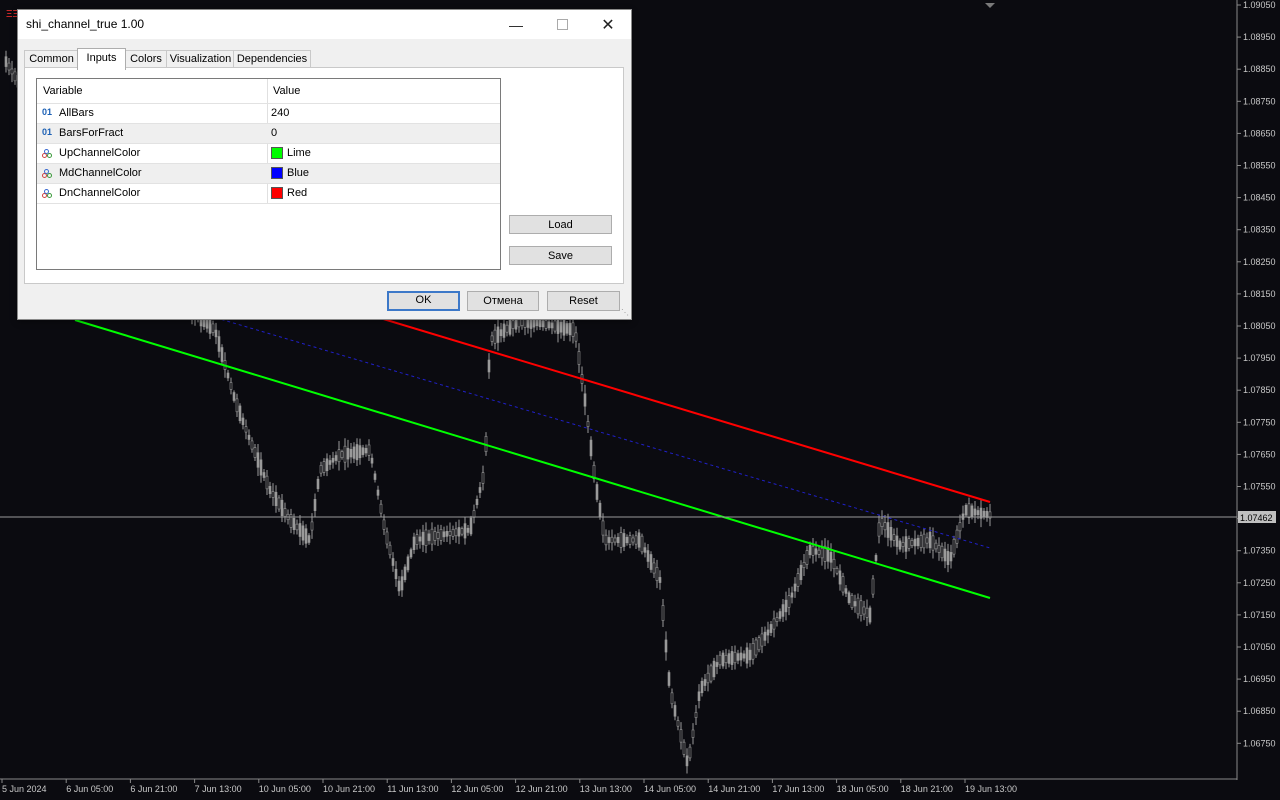 Image resolution: width=1280 pixels, height=800 pixels. Describe the element at coordinates (349, 789) in the screenshot. I see `time-tick-label: 10 Jun 21:00` at that location.